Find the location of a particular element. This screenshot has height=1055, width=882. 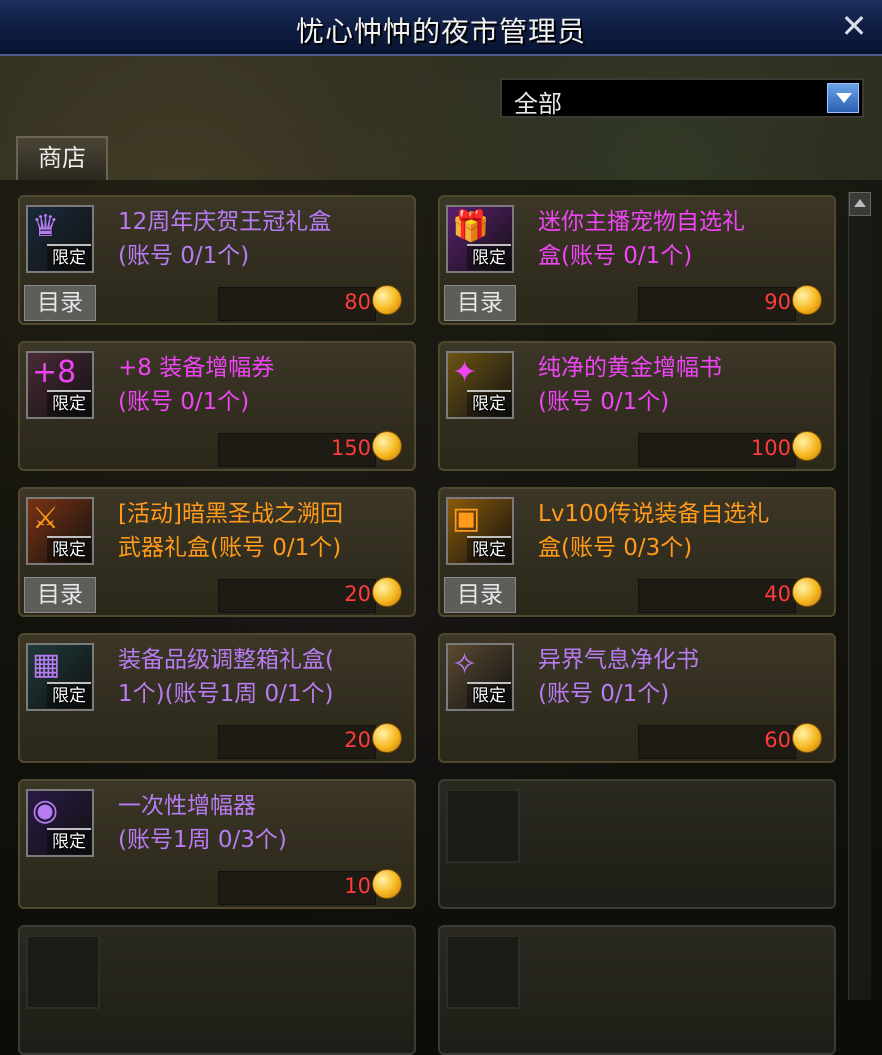

scrollbar is located at coordinates (859, 596).